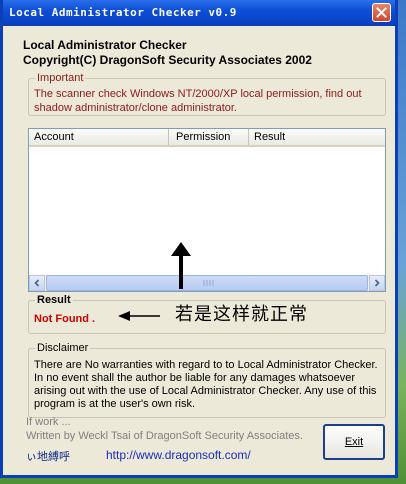 This screenshot has width=406, height=484. I want to click on annotation-text: 若是这样就正常, so click(241, 314).